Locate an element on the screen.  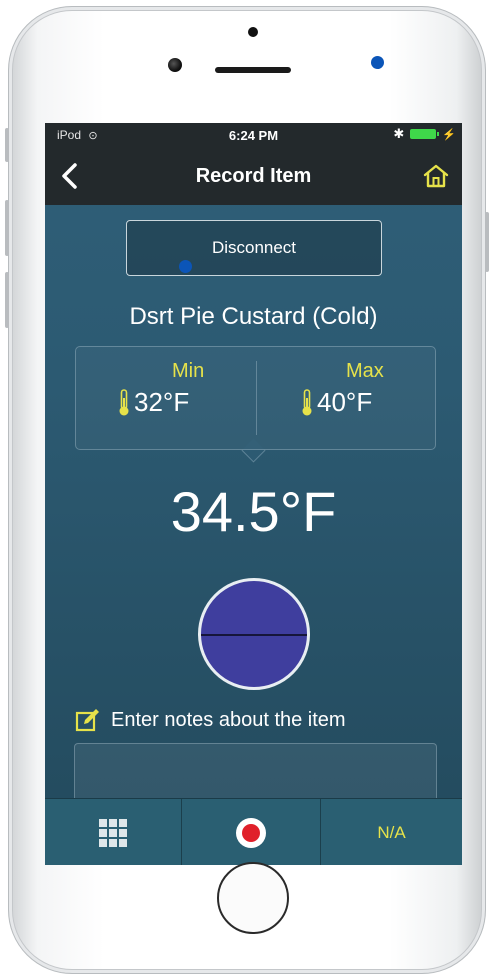
record-button is located at coordinates (251, 832).